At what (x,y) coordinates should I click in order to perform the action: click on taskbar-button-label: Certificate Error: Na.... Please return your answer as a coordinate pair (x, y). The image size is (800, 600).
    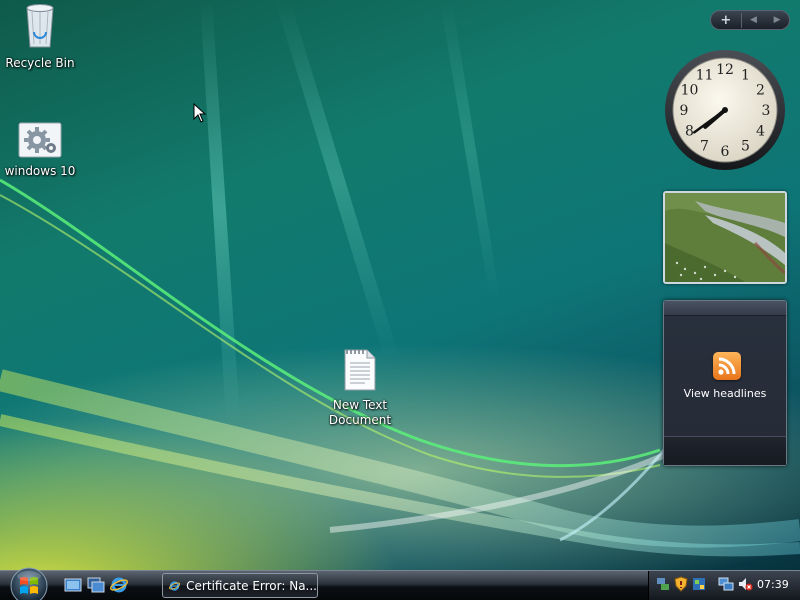
    Looking at the image, I should click on (251, 585).